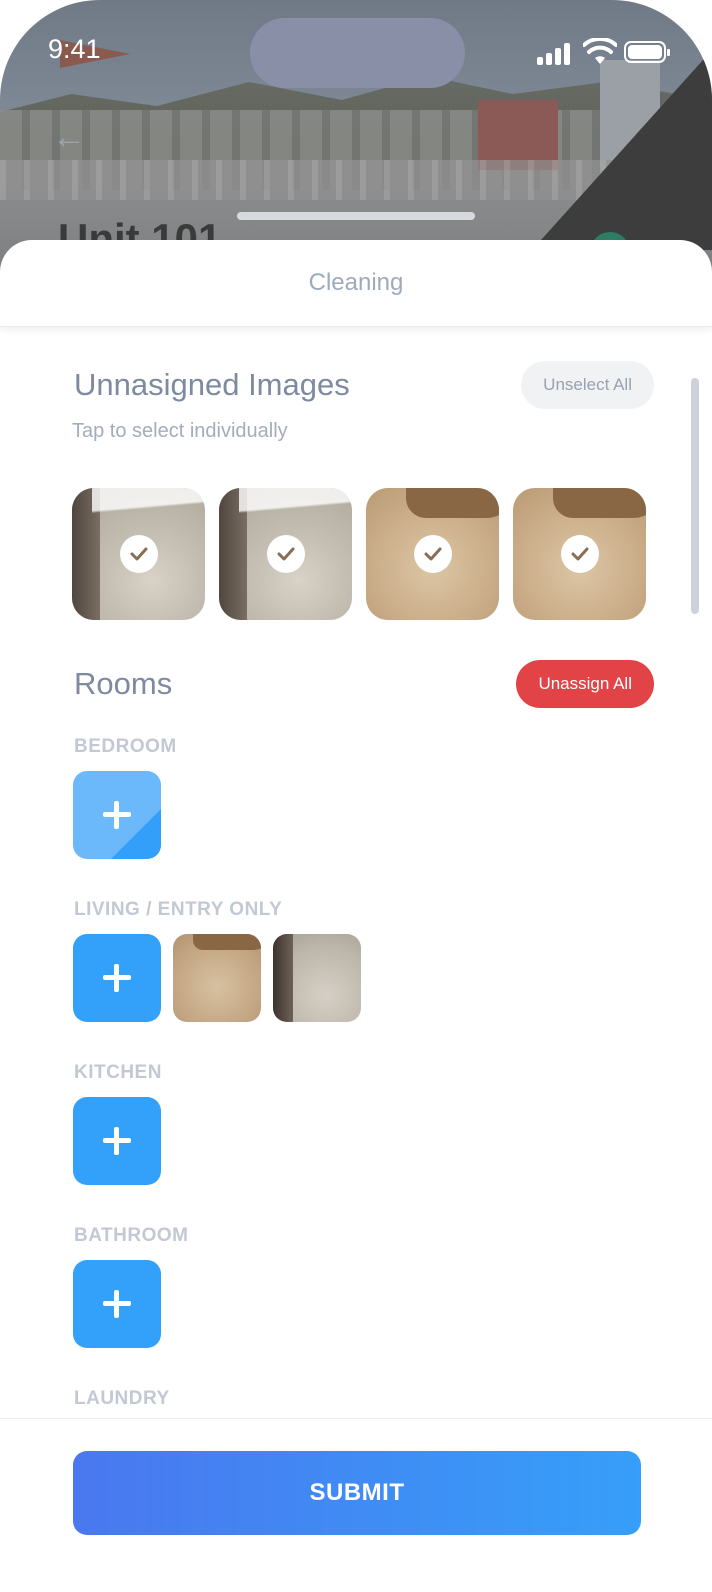 The height and width of the screenshot is (1592, 712). I want to click on room-label-bathroom: BATHROOM, so click(131, 1235).